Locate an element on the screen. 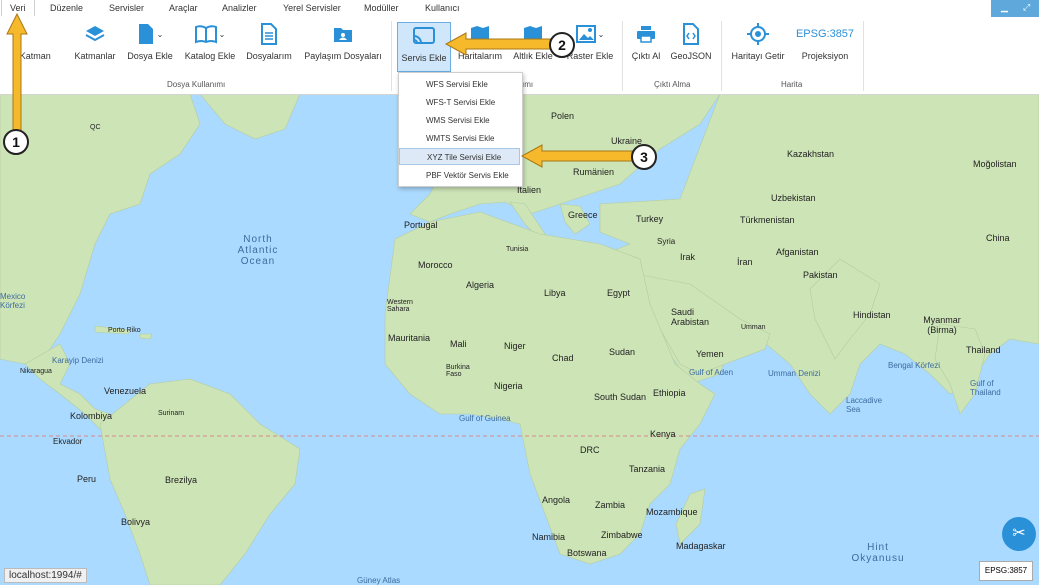 The width and height of the screenshot is (1039, 585). map-label: QC is located at coordinates (95, 127).